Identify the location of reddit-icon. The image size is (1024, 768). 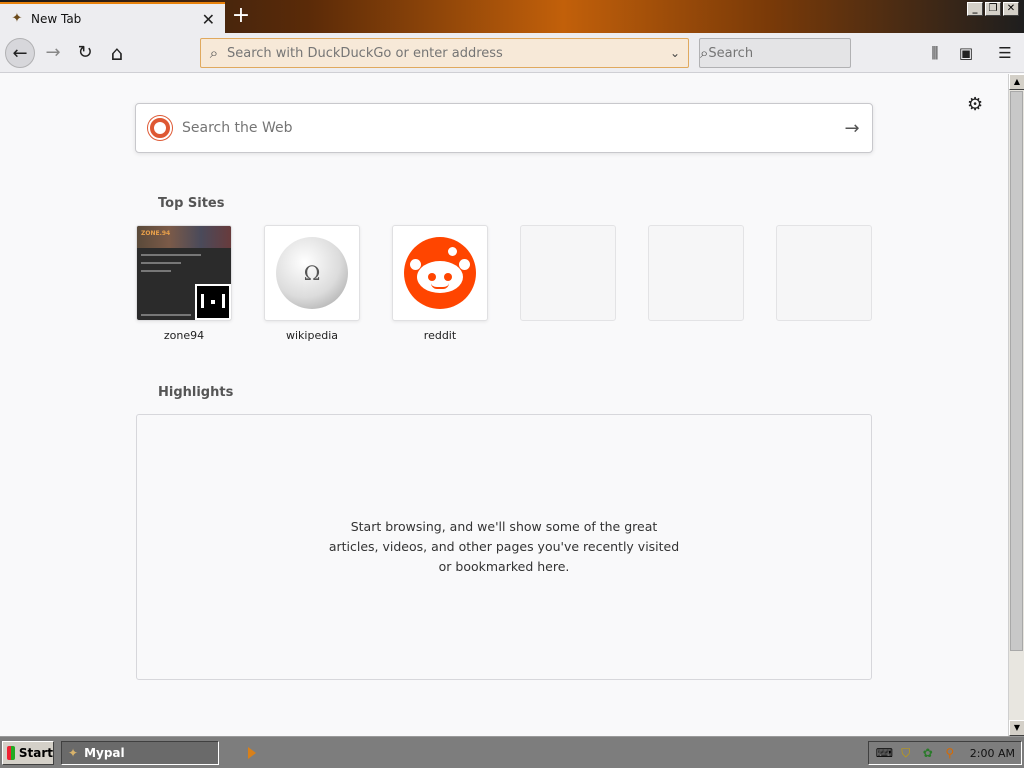
(440, 273).